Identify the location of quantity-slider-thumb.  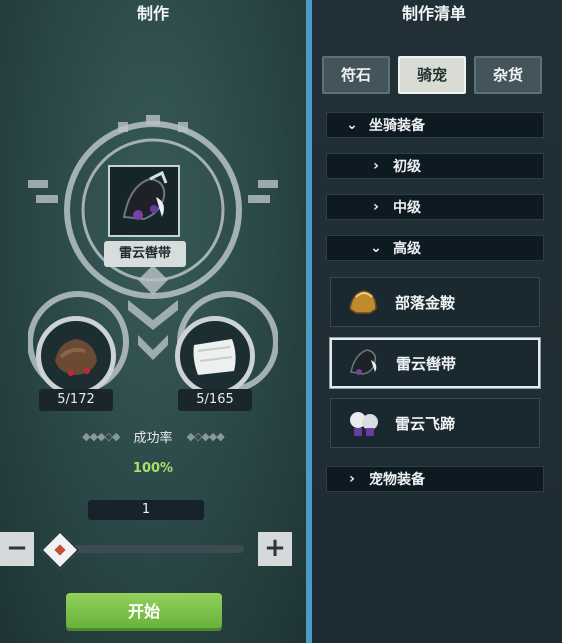
(60, 550).